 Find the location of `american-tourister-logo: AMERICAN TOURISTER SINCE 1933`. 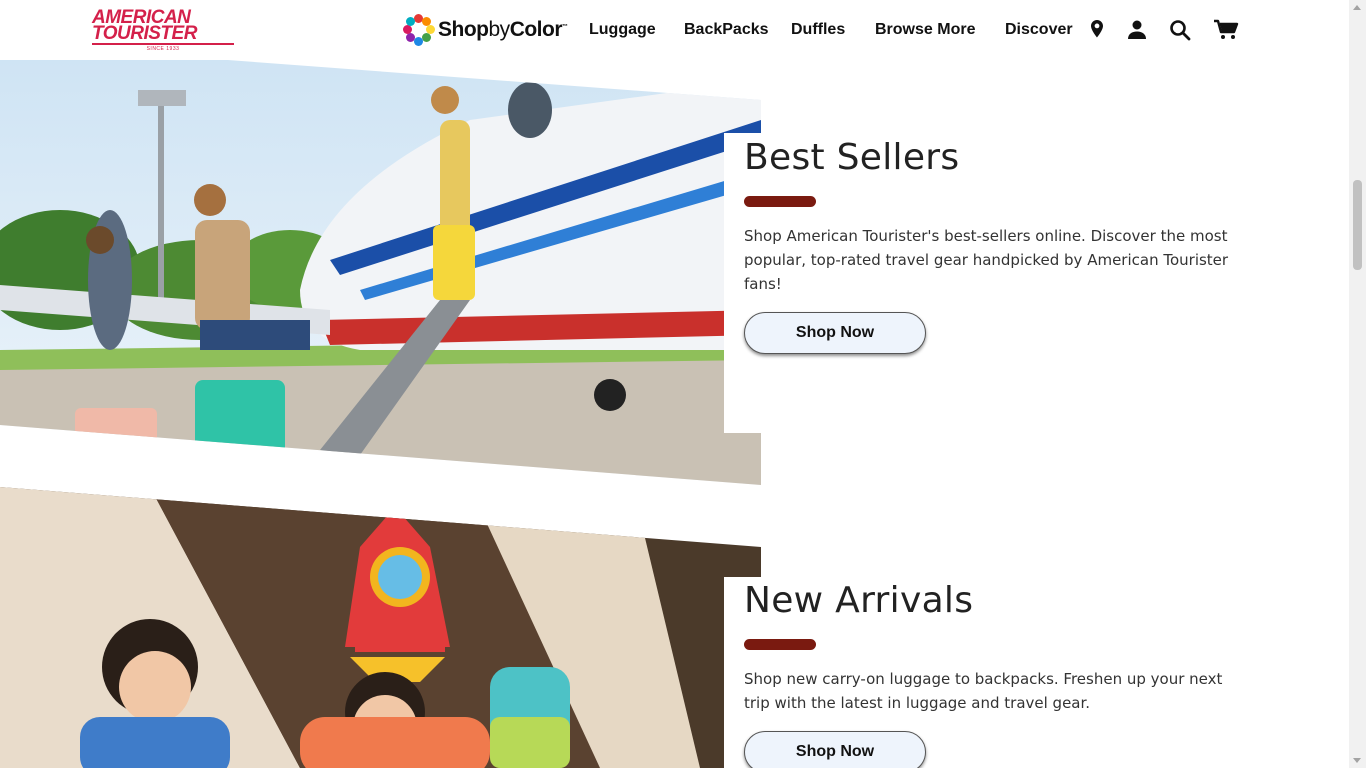

american-tourister-logo: AMERICAN TOURISTER SINCE 1933 is located at coordinates (163, 30).